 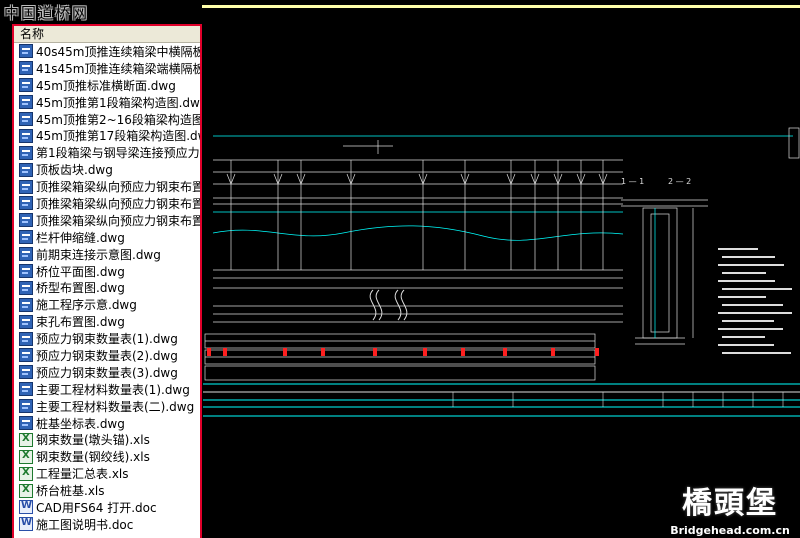 What do you see at coordinates (113, 389) in the screenshot?
I see `file-name: 主要工程材料数量表(1).dwg` at bounding box center [113, 389].